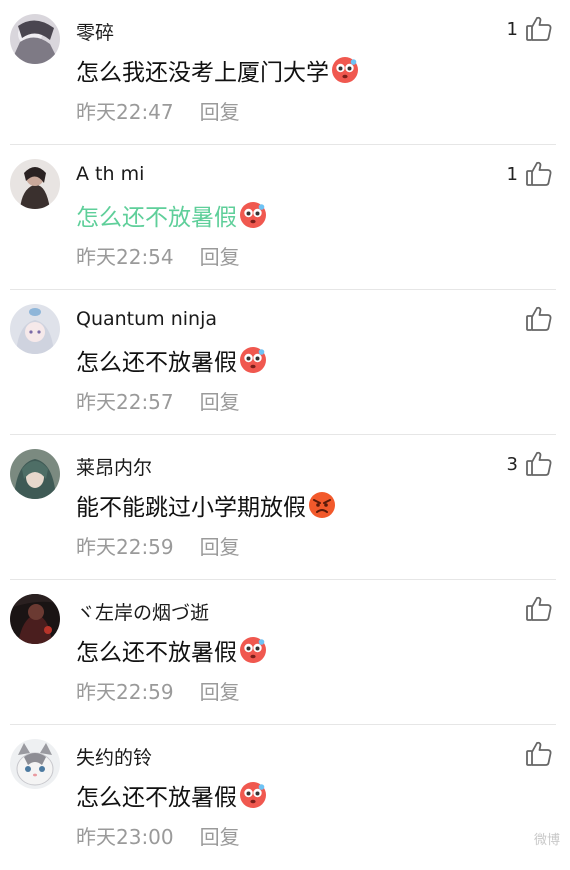 The width and height of the screenshot is (570, 870). What do you see at coordinates (142, 611) in the screenshot?
I see `username: ヾ左岸の烟づ逝` at bounding box center [142, 611].